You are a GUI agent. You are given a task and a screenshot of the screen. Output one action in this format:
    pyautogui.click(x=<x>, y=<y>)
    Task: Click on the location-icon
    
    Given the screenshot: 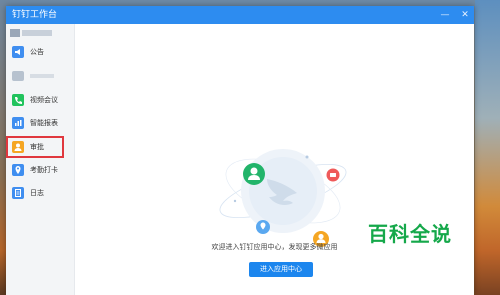 What is the action you would take?
    pyautogui.click(x=18, y=170)
    